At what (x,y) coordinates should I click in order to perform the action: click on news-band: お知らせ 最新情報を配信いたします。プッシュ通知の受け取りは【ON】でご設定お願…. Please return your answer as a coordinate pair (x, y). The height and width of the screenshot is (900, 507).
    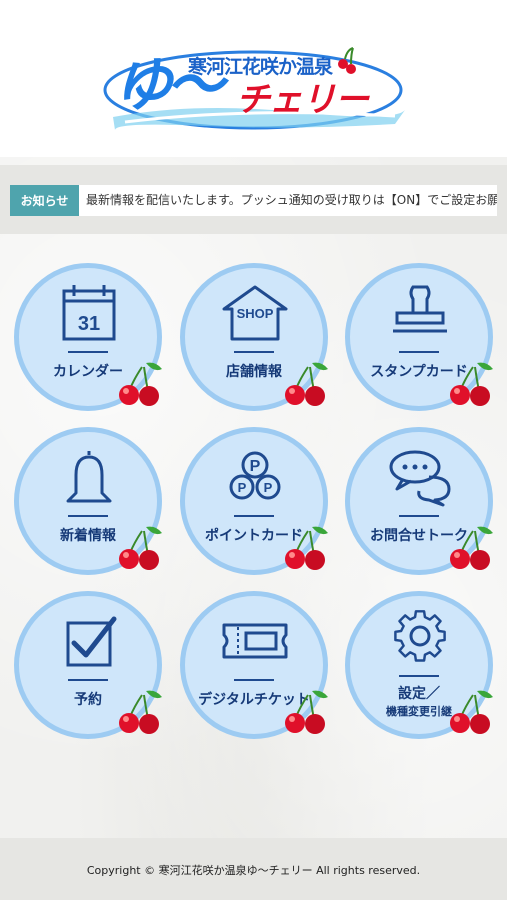
    Looking at the image, I should click on (253, 199).